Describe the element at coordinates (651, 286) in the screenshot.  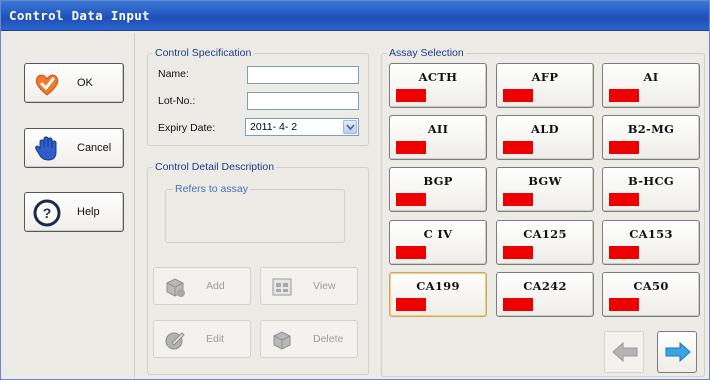
I see `assay-name: CA50` at that location.